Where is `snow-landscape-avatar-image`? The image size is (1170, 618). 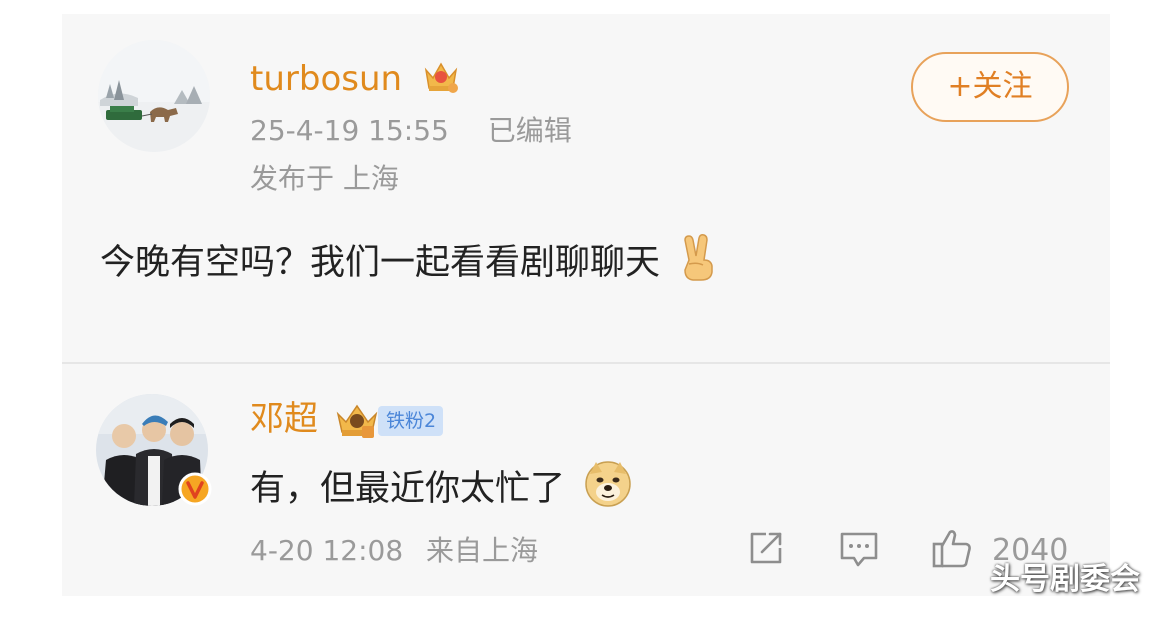 snow-landscape-avatar-image is located at coordinates (154, 96).